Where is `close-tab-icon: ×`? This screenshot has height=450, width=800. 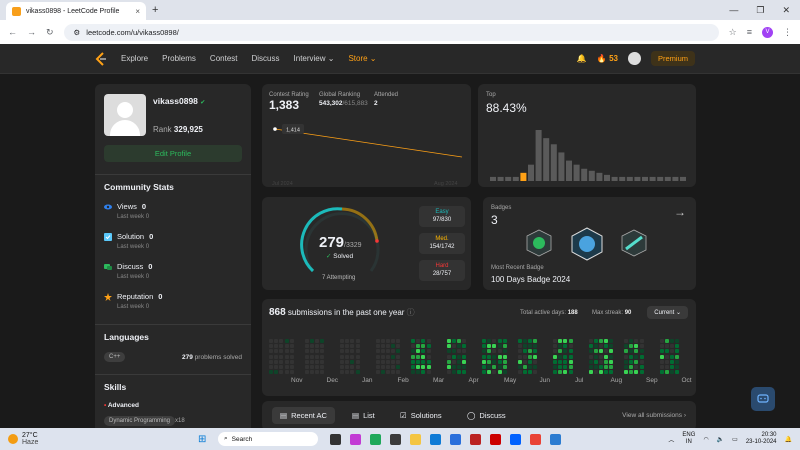
close-tab-icon: × is located at coordinates (137, 11).